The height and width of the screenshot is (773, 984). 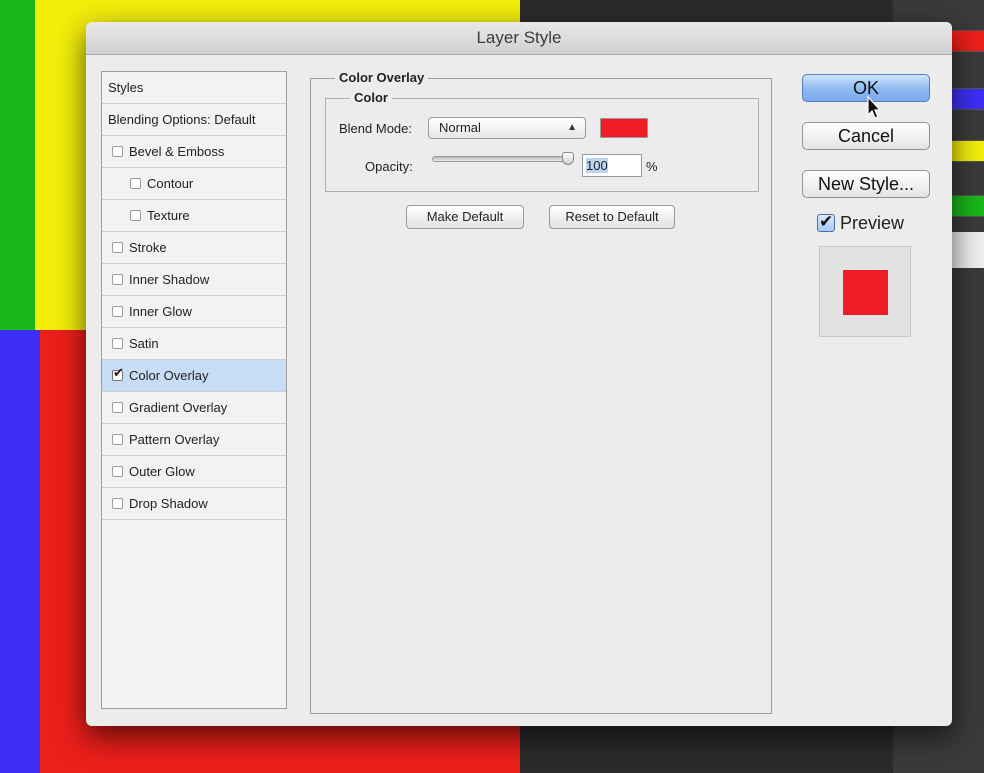 I want to click on layer-thumb-yellow, so click(x=967, y=151).